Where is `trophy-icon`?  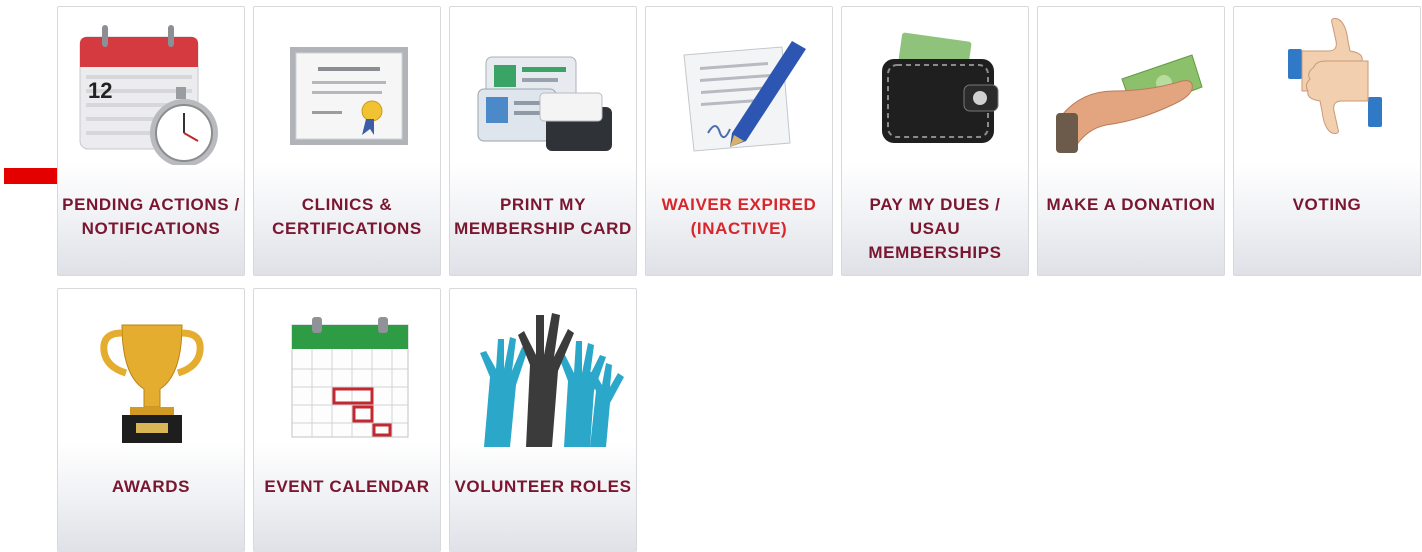 trophy-icon is located at coordinates (152, 383).